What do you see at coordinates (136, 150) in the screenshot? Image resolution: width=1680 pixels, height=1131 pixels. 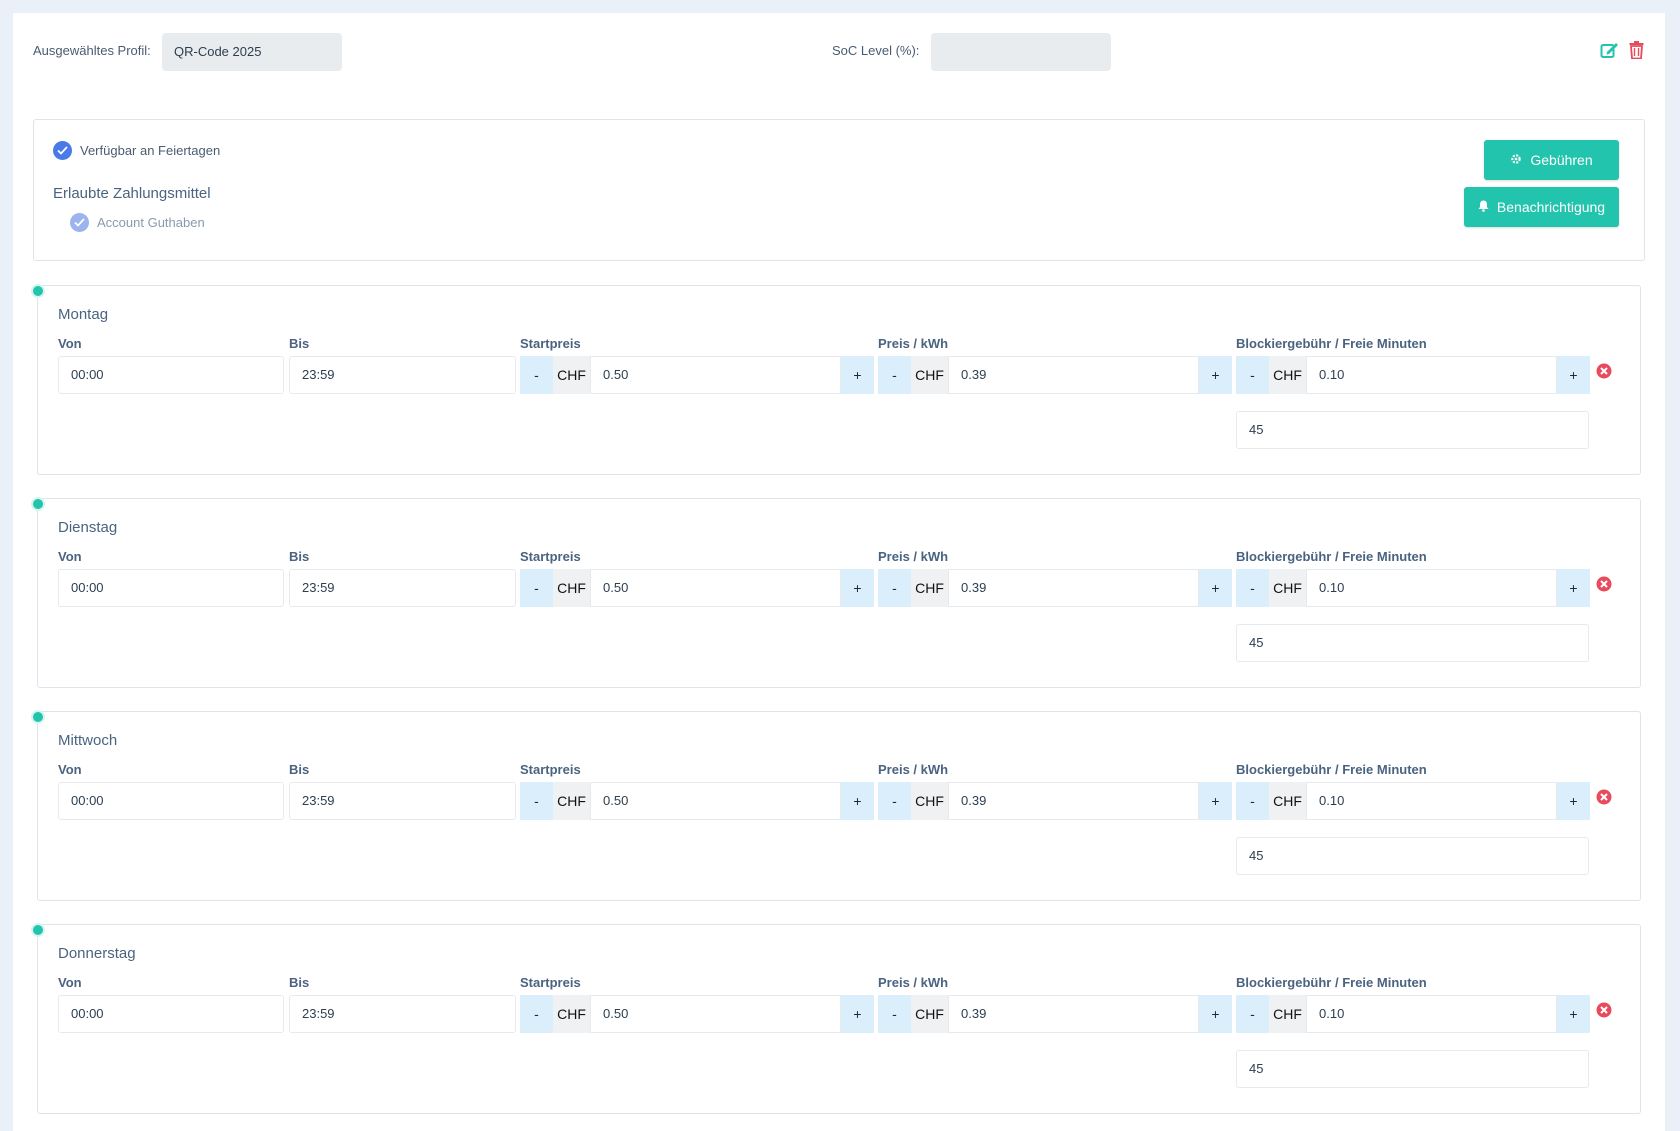 I see `holiday-checkbox: Verfügbar an Feiertagen` at bounding box center [136, 150].